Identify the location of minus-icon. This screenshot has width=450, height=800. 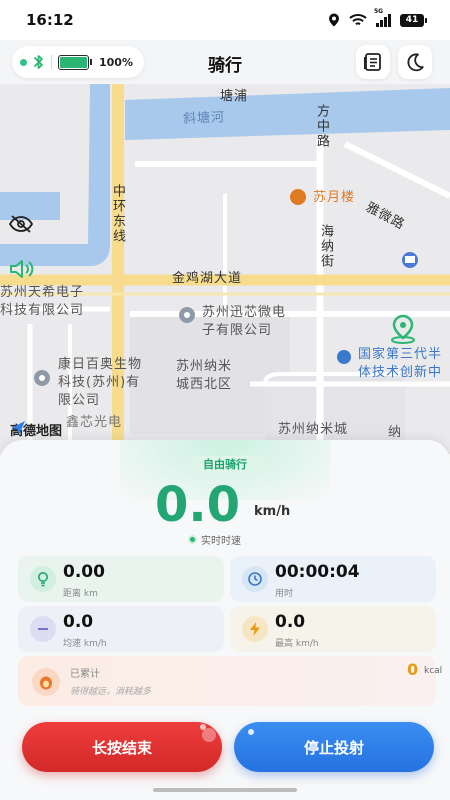
(43, 629).